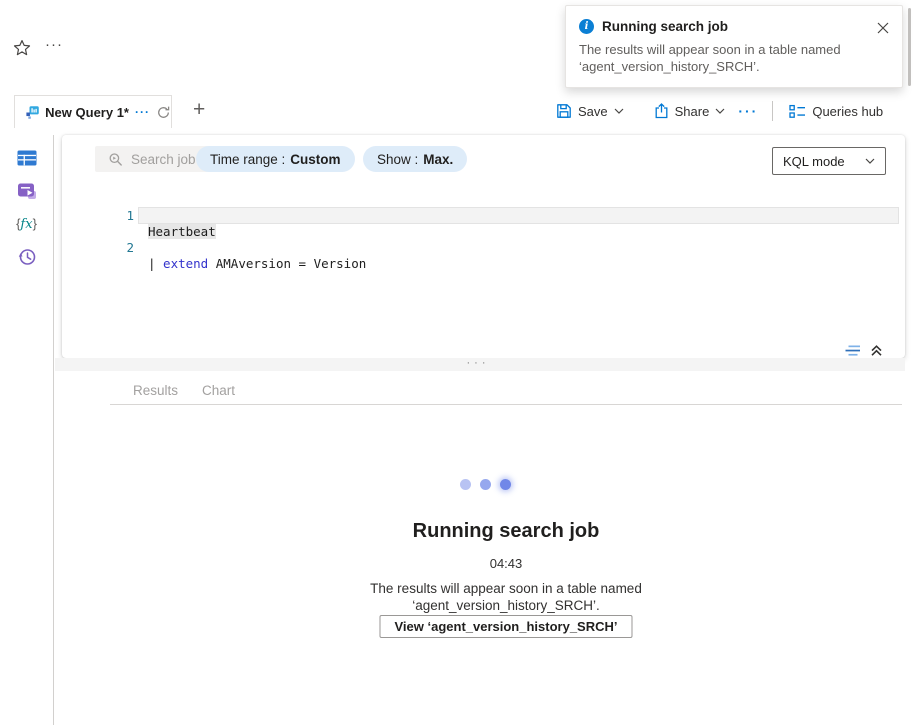  I want to click on editor-line1-text: Heartbeat, so click(182, 231).